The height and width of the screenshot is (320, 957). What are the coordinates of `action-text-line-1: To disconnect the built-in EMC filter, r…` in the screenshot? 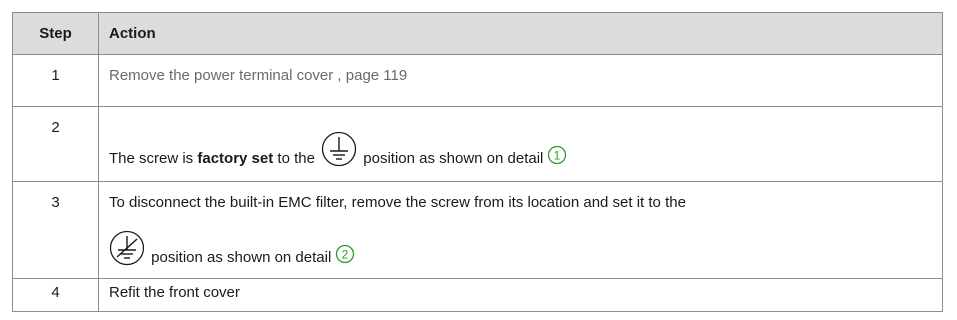 It's located at (397, 202).